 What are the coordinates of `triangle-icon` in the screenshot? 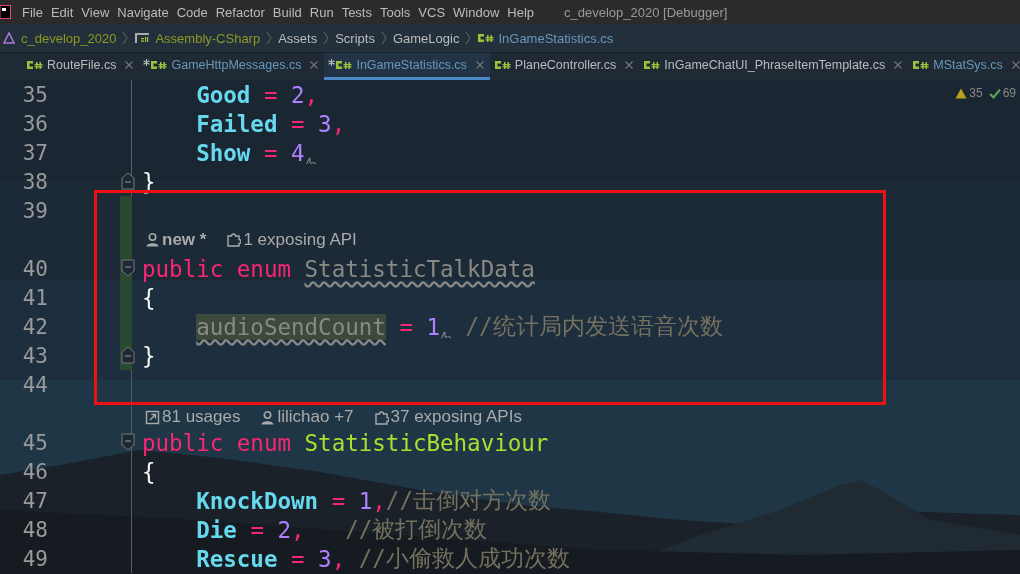 It's located at (9, 38).